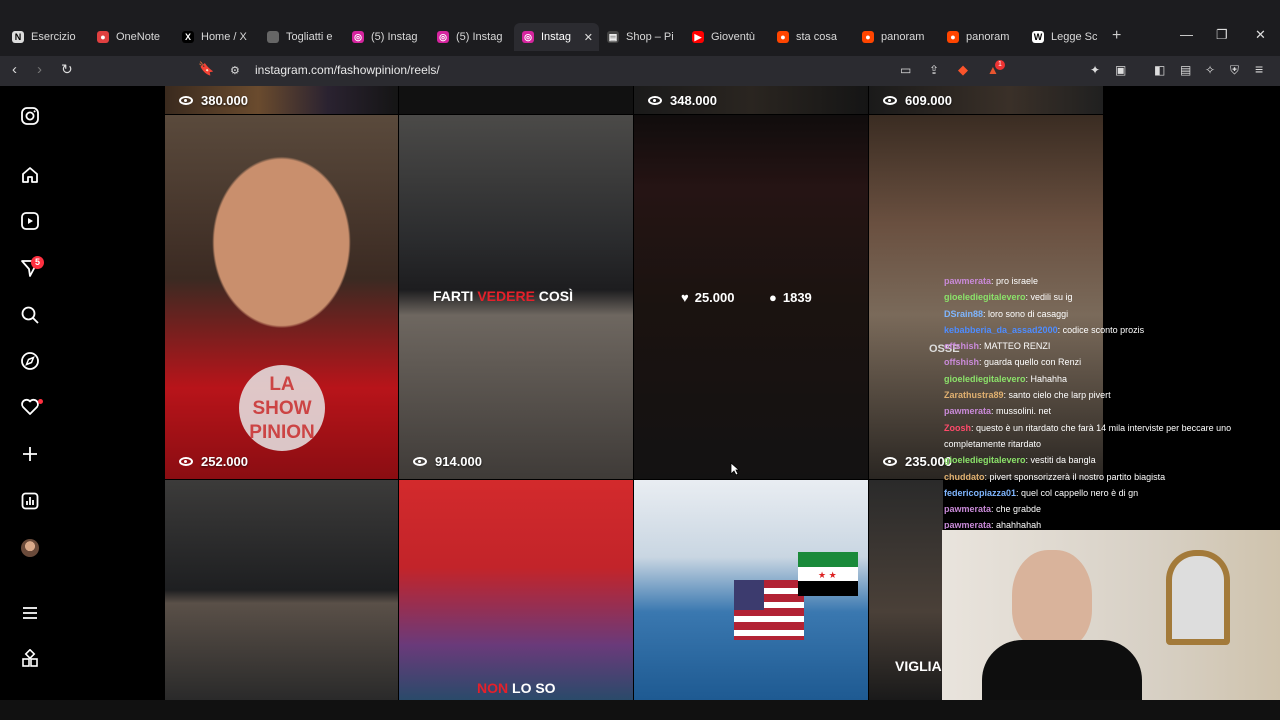 This screenshot has width=1280, height=720. What do you see at coordinates (53, 37) in the screenshot?
I see `tab-label: Esercizio` at bounding box center [53, 37].